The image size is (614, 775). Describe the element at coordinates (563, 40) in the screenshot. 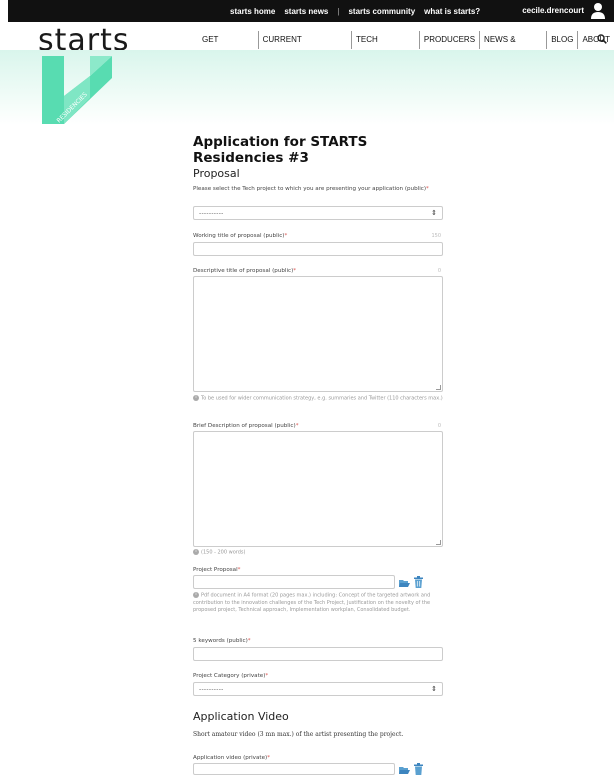

I see `nav-blog: BLOG` at that location.